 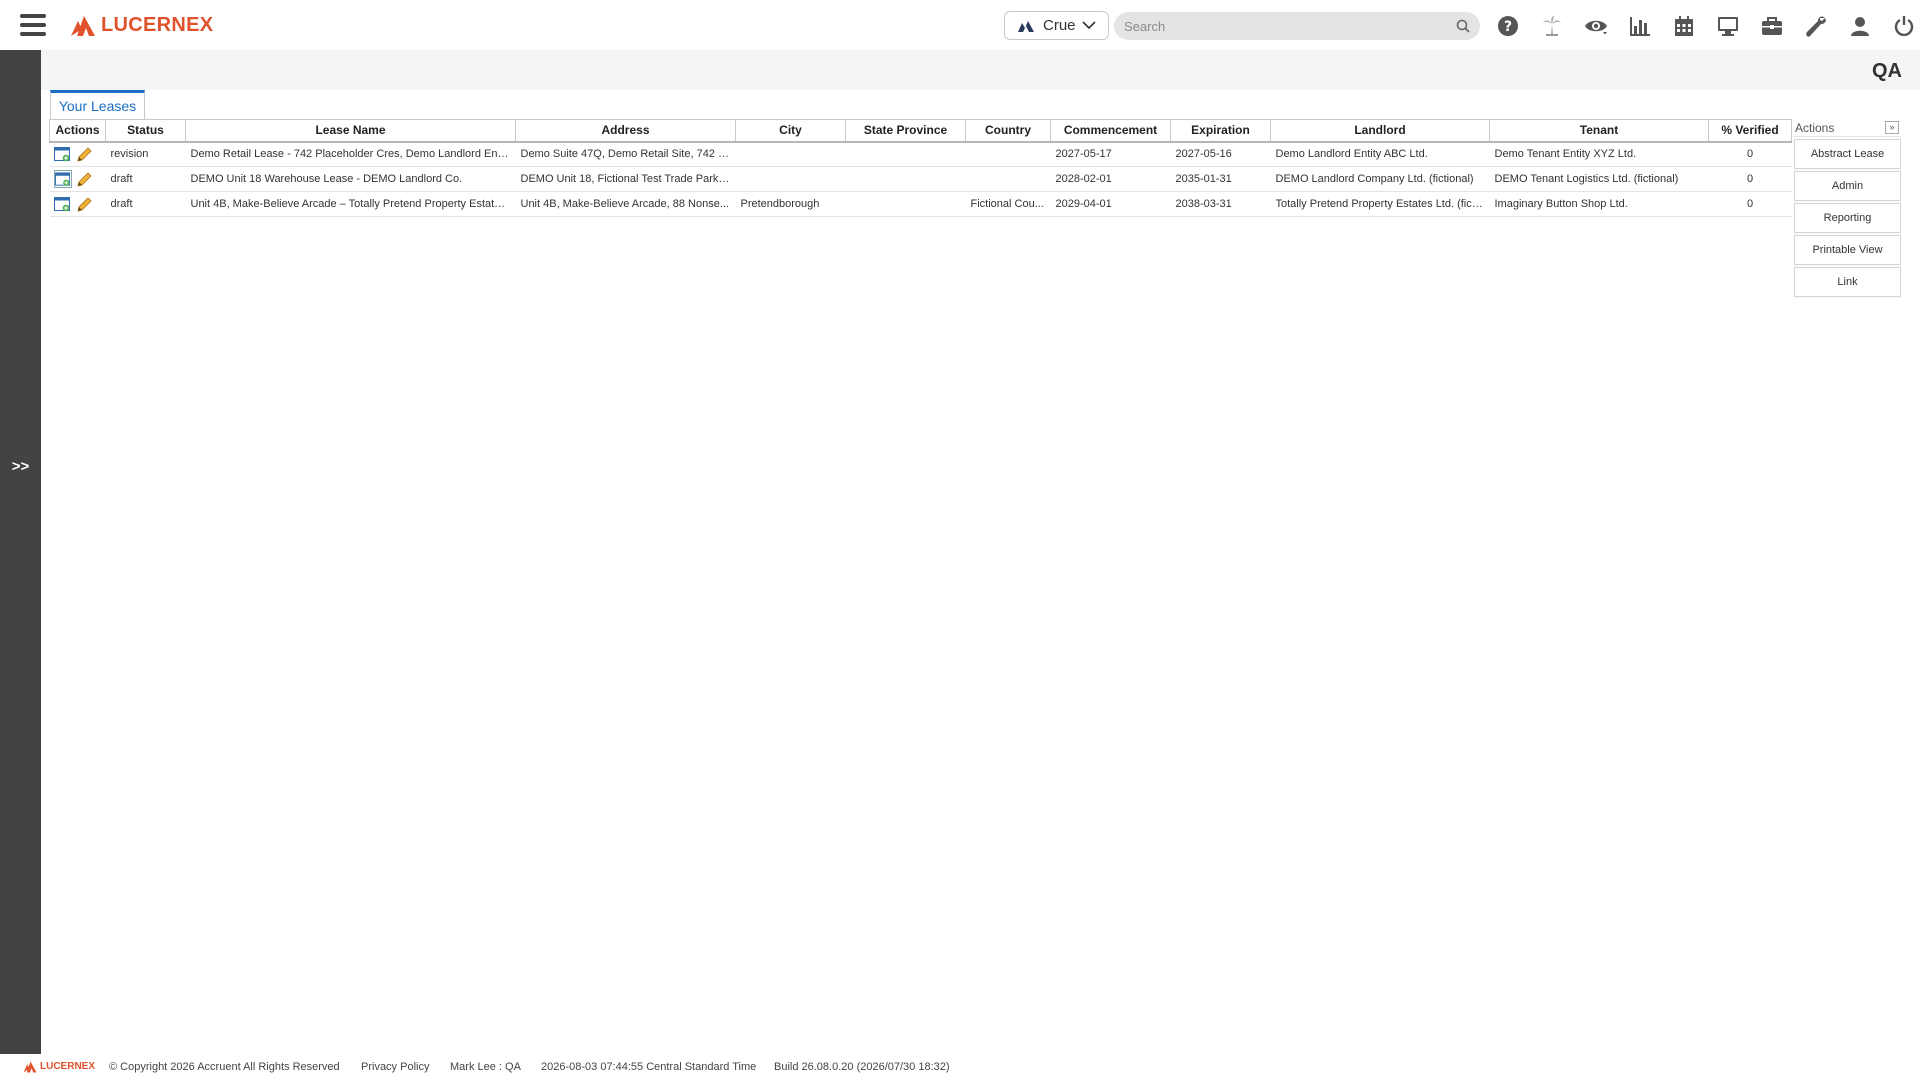 I want to click on global-search, so click(x=1297, y=26).